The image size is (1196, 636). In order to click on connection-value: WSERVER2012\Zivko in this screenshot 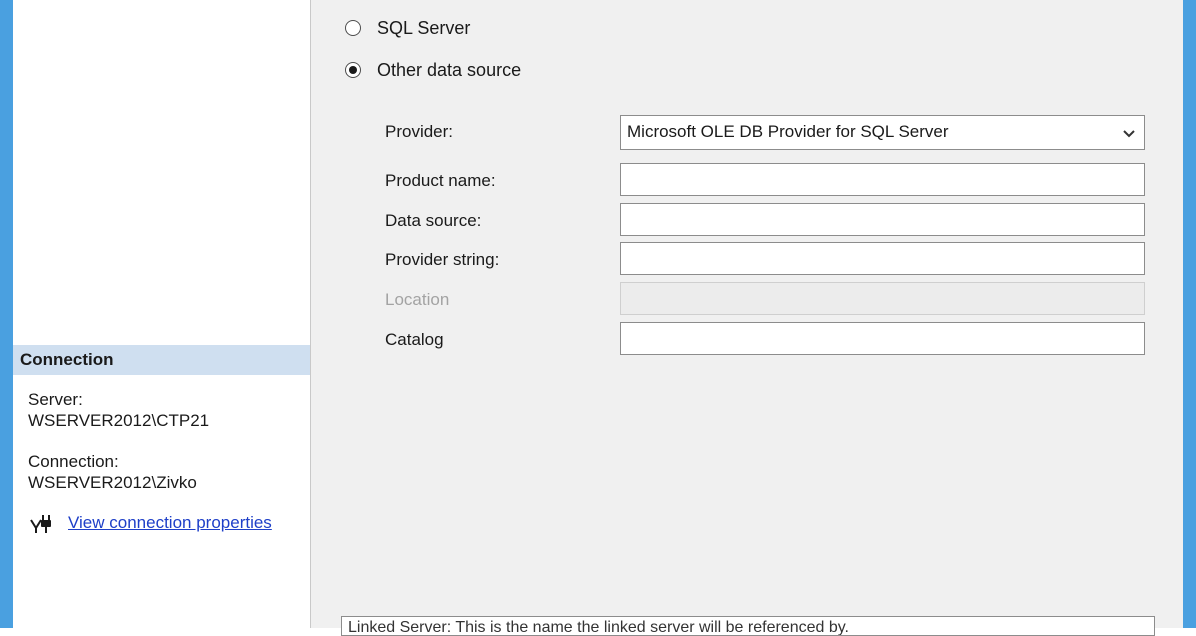, I will do `click(112, 482)`.